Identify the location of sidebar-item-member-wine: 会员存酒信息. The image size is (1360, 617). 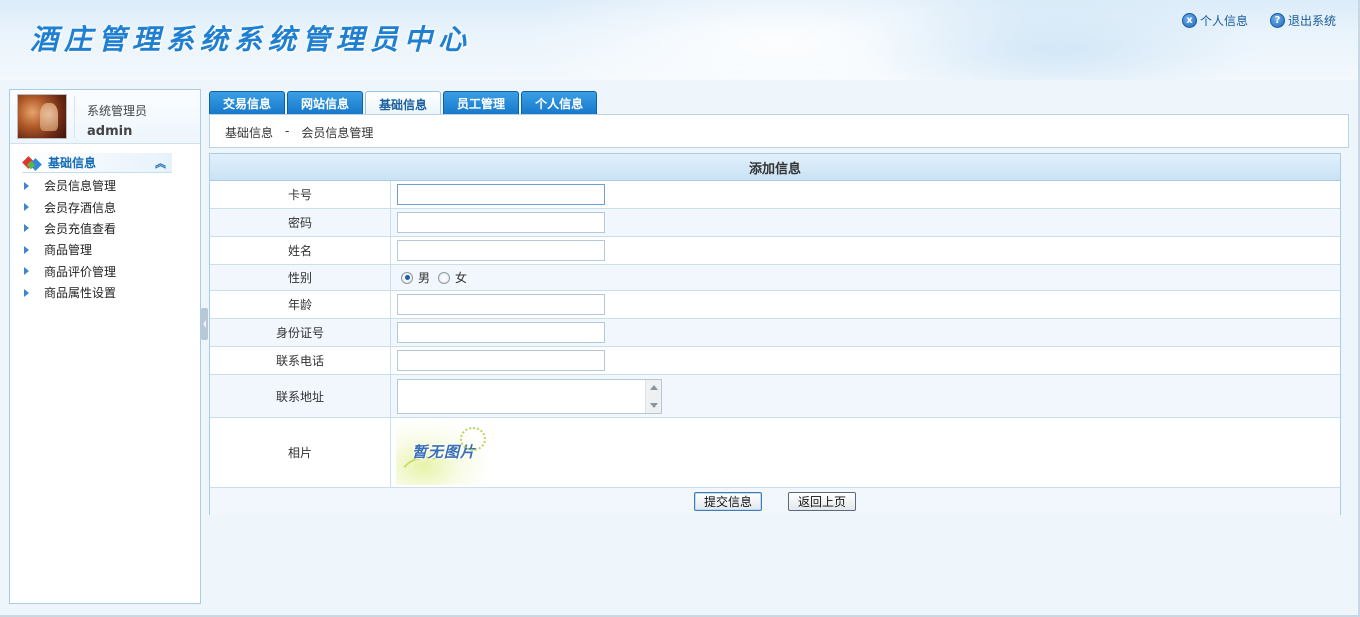
(70, 206).